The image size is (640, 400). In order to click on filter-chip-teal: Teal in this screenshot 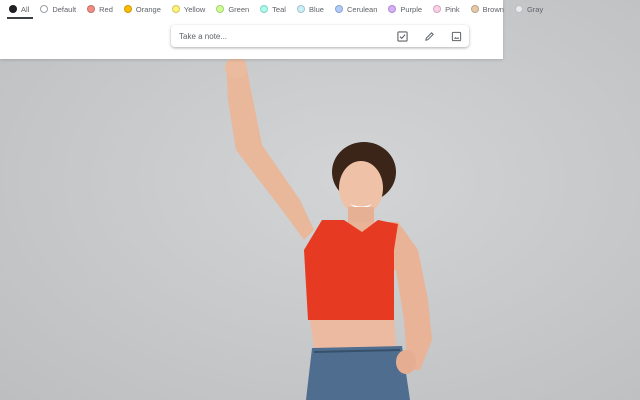, I will do `click(273, 9)`.